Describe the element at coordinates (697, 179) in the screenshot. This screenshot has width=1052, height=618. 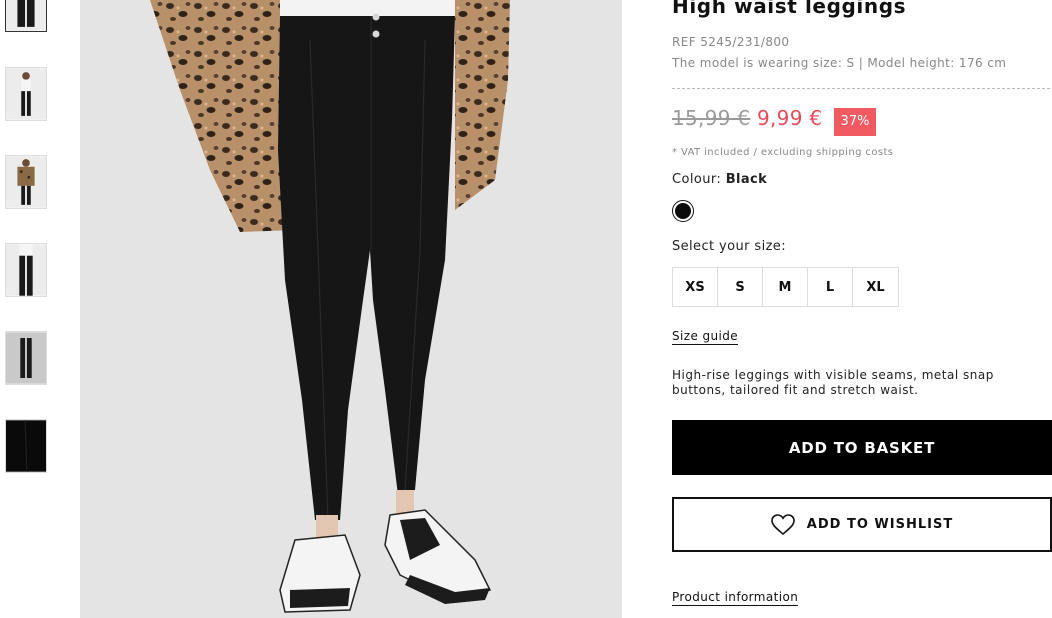
I see `colour-label: Colour:` at that location.